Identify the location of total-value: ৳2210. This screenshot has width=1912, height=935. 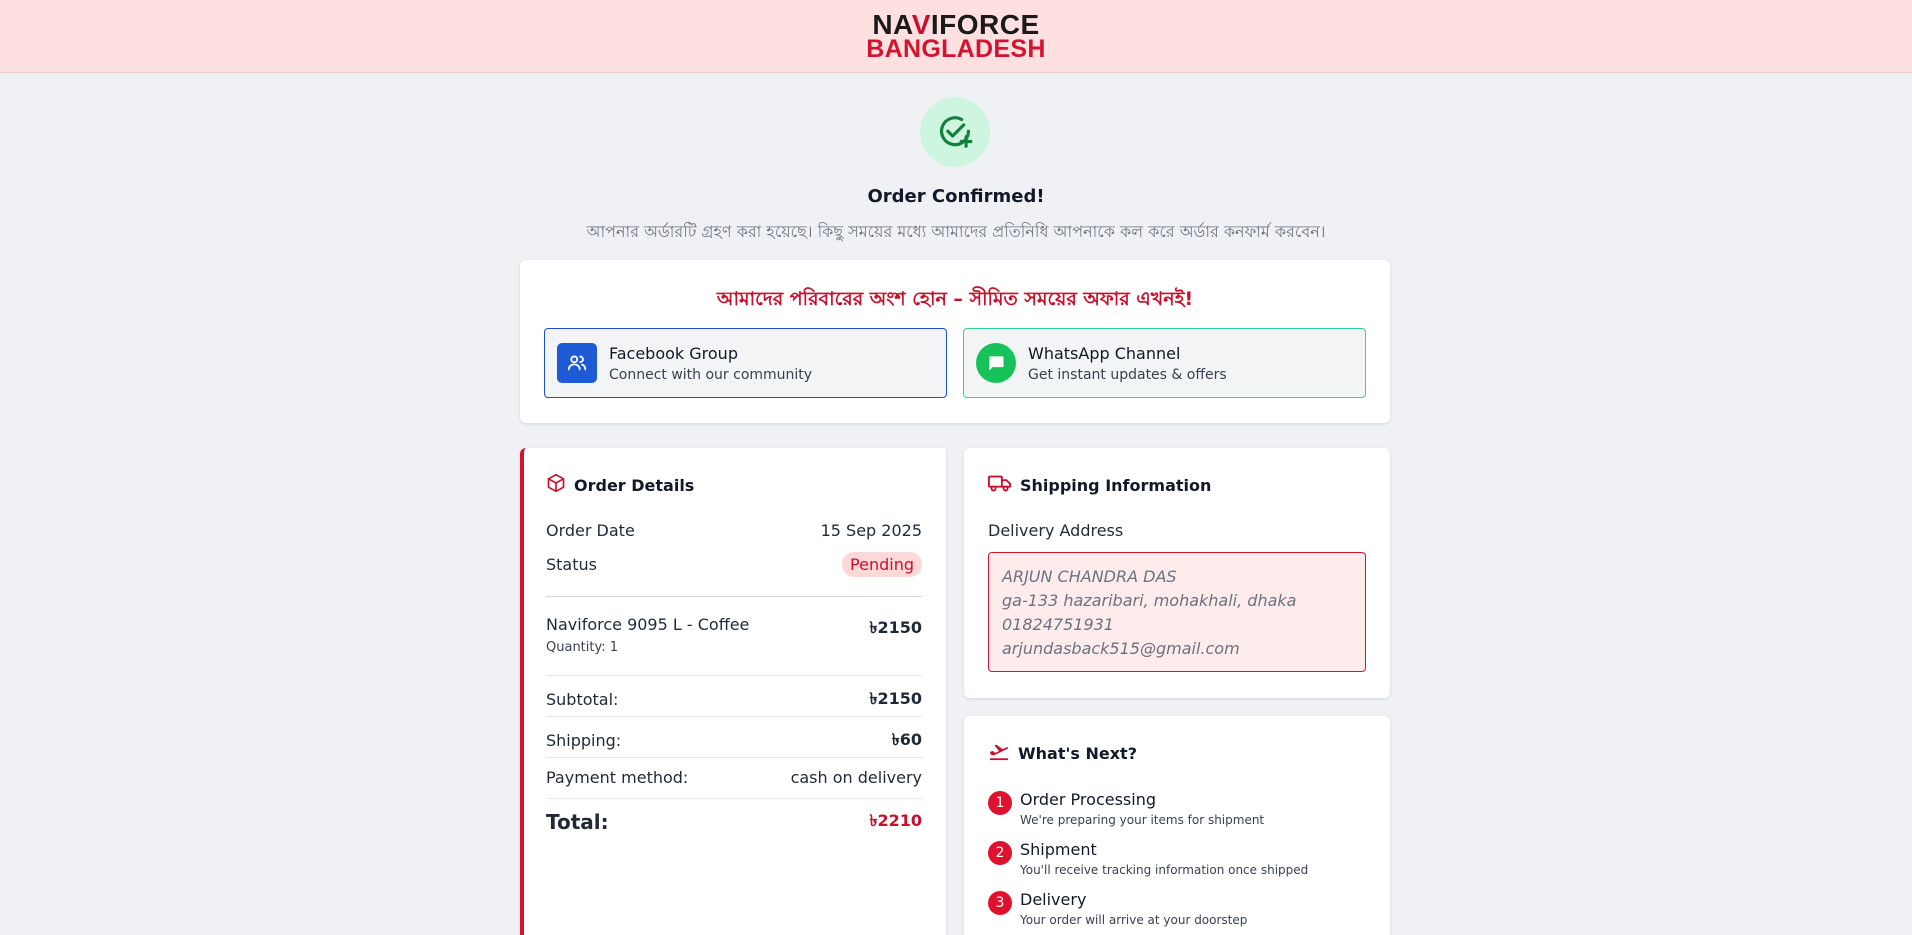
(895, 820).